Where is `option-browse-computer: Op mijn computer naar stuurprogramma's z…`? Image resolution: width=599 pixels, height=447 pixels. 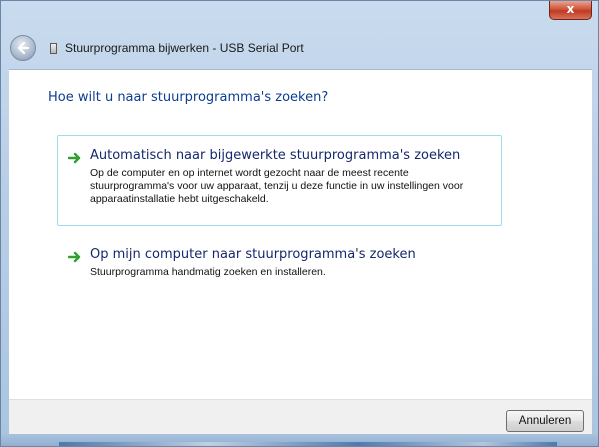 option-browse-computer: Op mijn computer naar stuurprogramma's z… is located at coordinates (279, 263).